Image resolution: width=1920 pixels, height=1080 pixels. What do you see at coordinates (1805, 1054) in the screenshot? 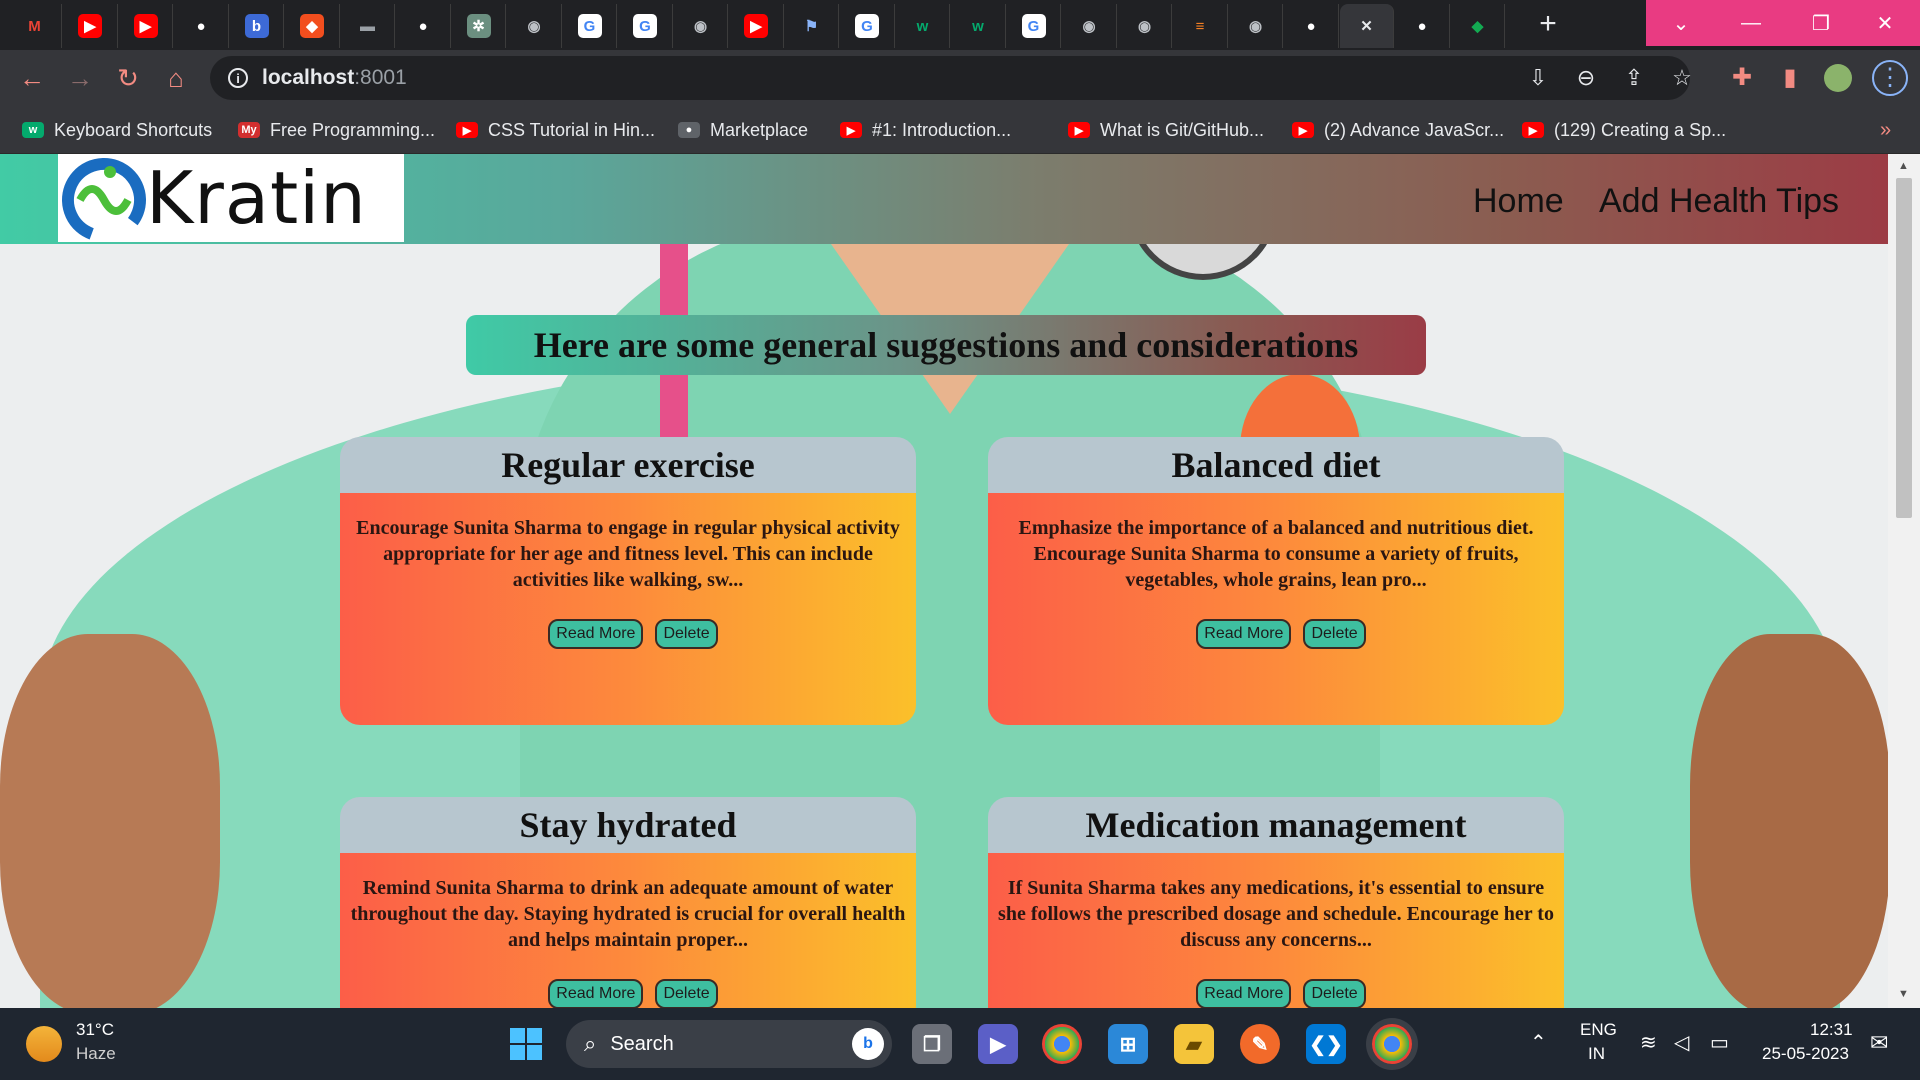
I see `clock-date: 25-05-2023` at bounding box center [1805, 1054].